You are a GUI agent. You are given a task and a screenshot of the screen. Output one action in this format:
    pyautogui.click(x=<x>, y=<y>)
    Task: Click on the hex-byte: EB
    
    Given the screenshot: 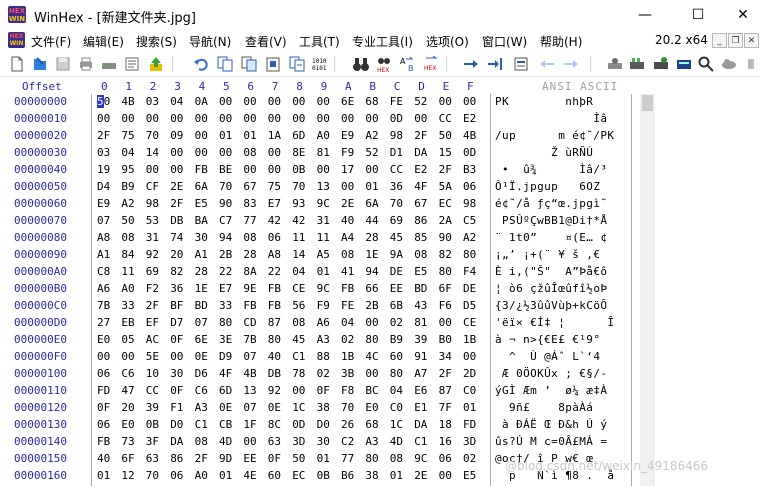 What is the action you would take?
    pyautogui.click(x=130, y=322)
    